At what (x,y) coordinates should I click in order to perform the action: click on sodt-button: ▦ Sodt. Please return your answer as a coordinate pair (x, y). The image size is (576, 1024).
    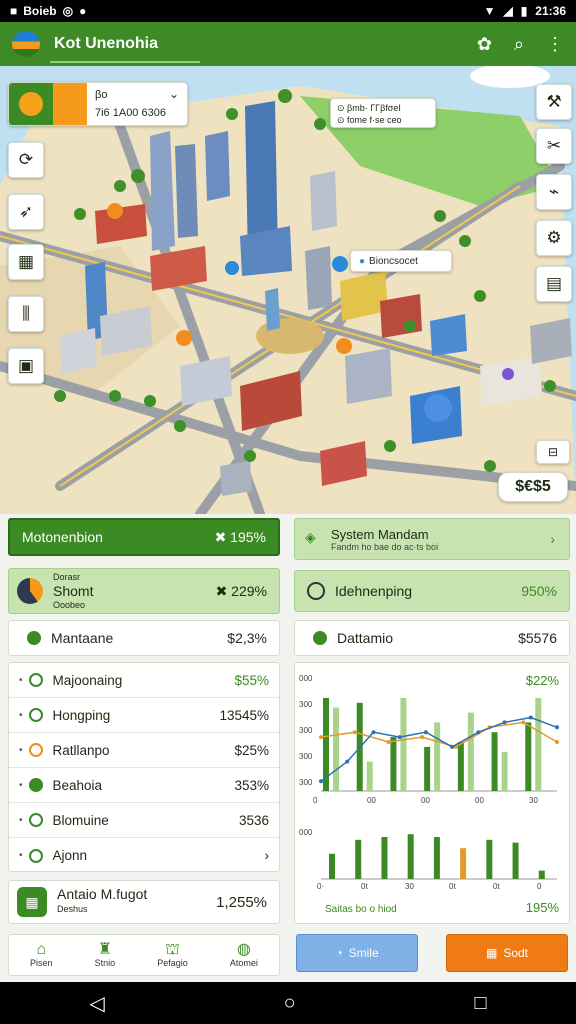
    Looking at the image, I should click on (507, 953).